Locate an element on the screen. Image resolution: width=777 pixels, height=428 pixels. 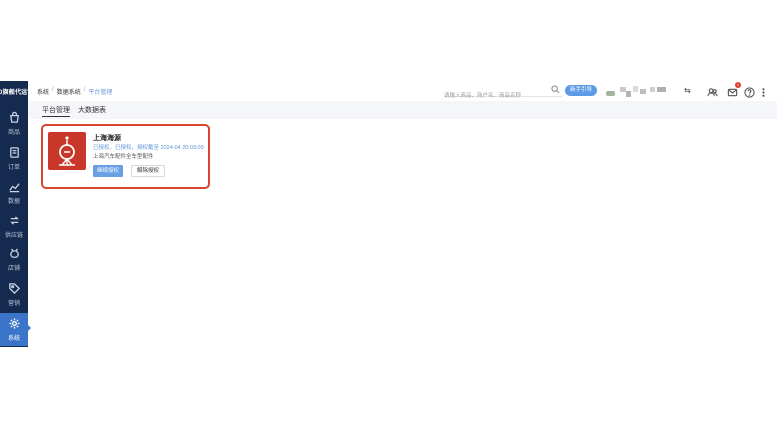
platform-logo is located at coordinates (67, 151).